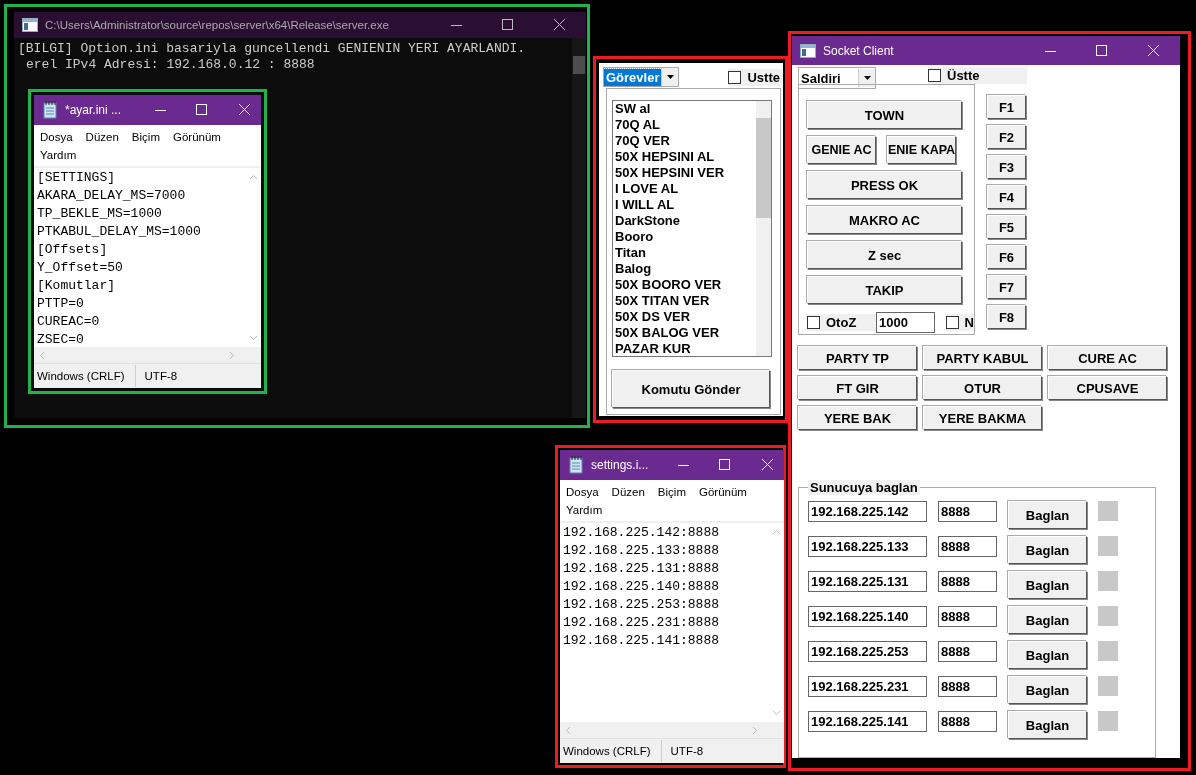  What do you see at coordinates (841, 150) in the screenshot?
I see `action-button: GENIE AC` at bounding box center [841, 150].